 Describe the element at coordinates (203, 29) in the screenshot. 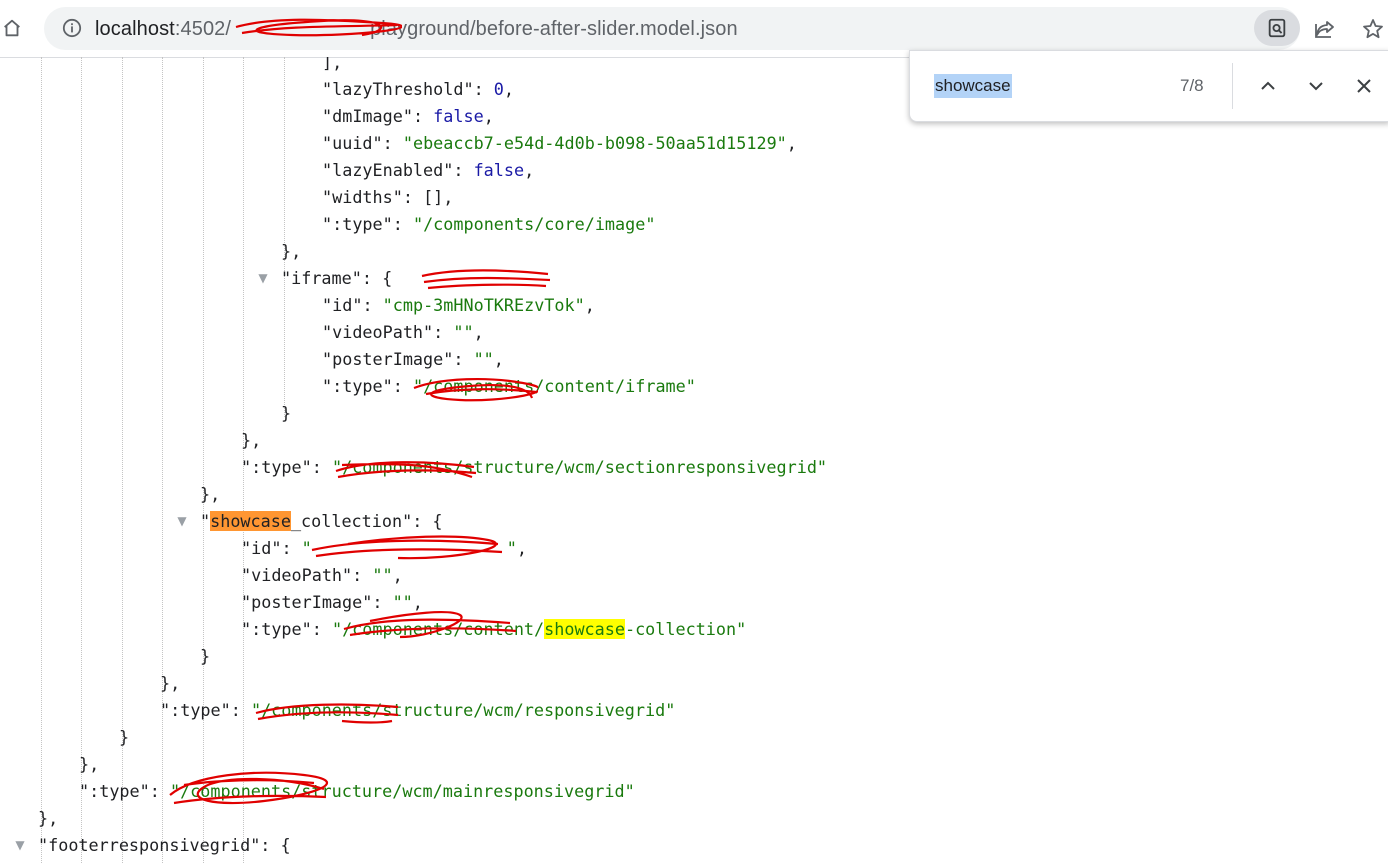

I see `url-port: :4502/` at that location.